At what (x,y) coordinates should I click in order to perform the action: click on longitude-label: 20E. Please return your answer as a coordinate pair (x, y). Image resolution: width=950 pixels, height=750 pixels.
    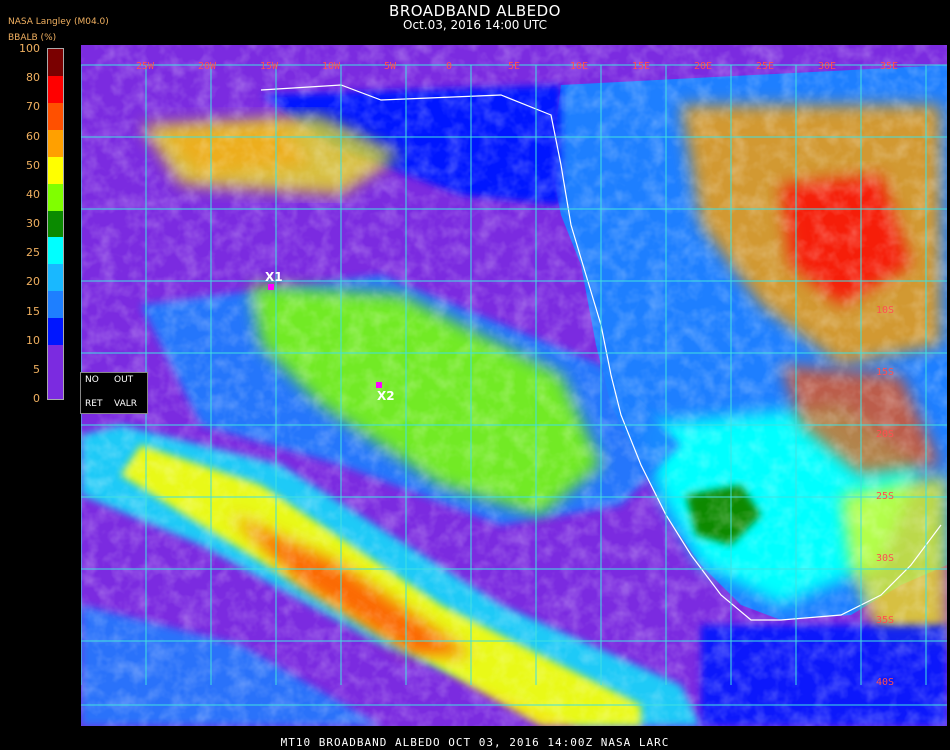
    Looking at the image, I should click on (703, 66).